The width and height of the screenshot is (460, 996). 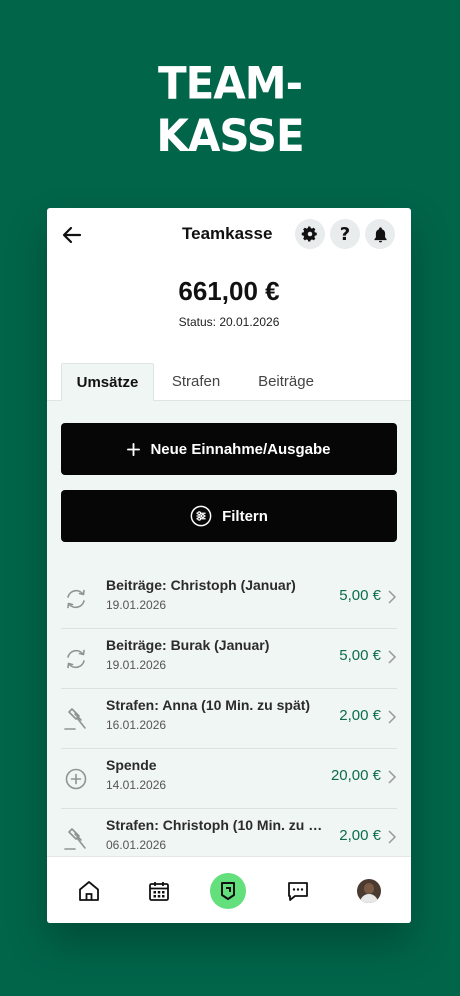 I want to click on nav-chat, so click(x=298, y=891).